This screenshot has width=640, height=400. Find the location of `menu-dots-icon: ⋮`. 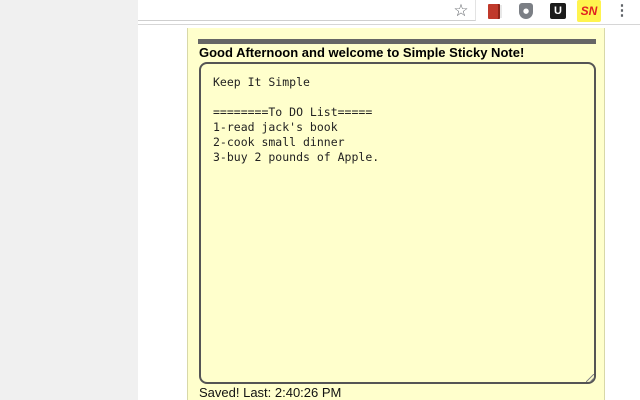

menu-dots-icon: ⋮ is located at coordinates (622, 11).